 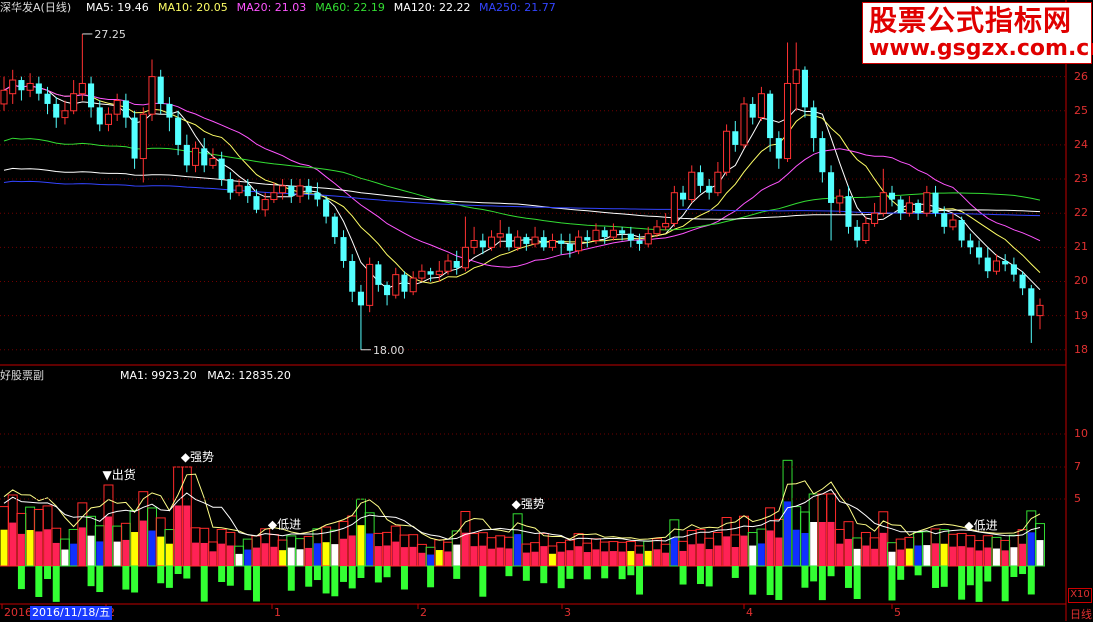 I want to click on ma-legend-item: MA250: 21.77, so click(x=517, y=7).